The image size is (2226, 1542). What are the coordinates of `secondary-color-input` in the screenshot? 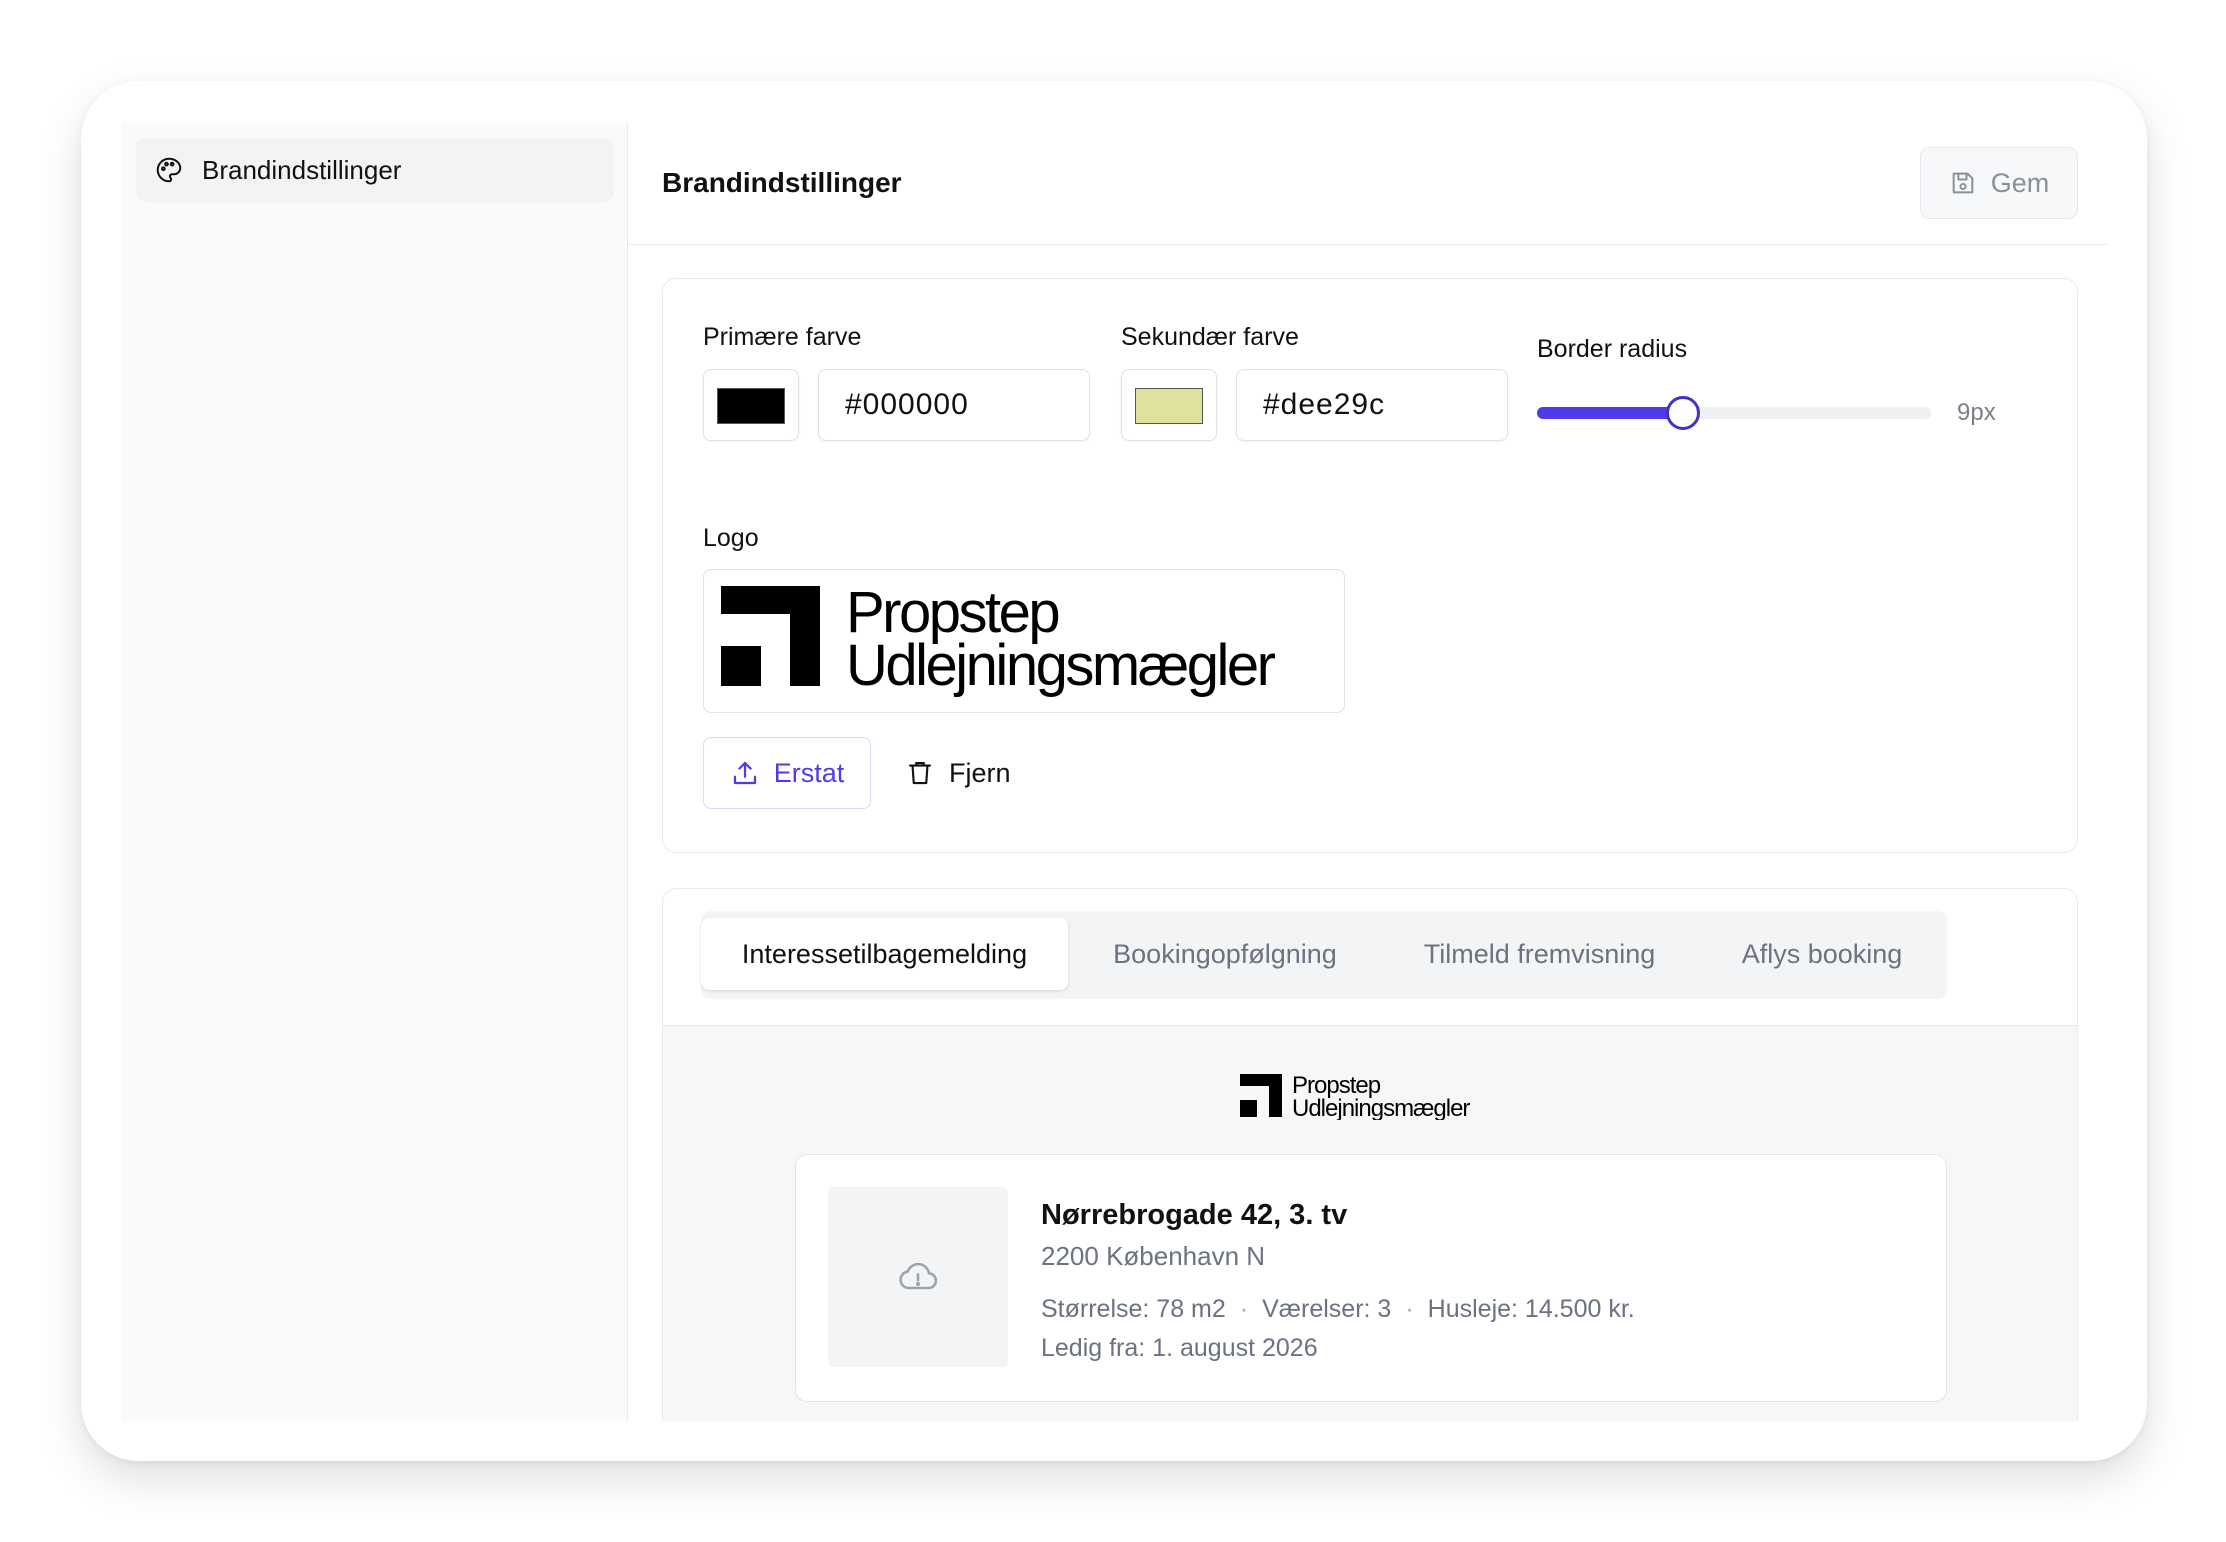 It's located at (1372, 405).